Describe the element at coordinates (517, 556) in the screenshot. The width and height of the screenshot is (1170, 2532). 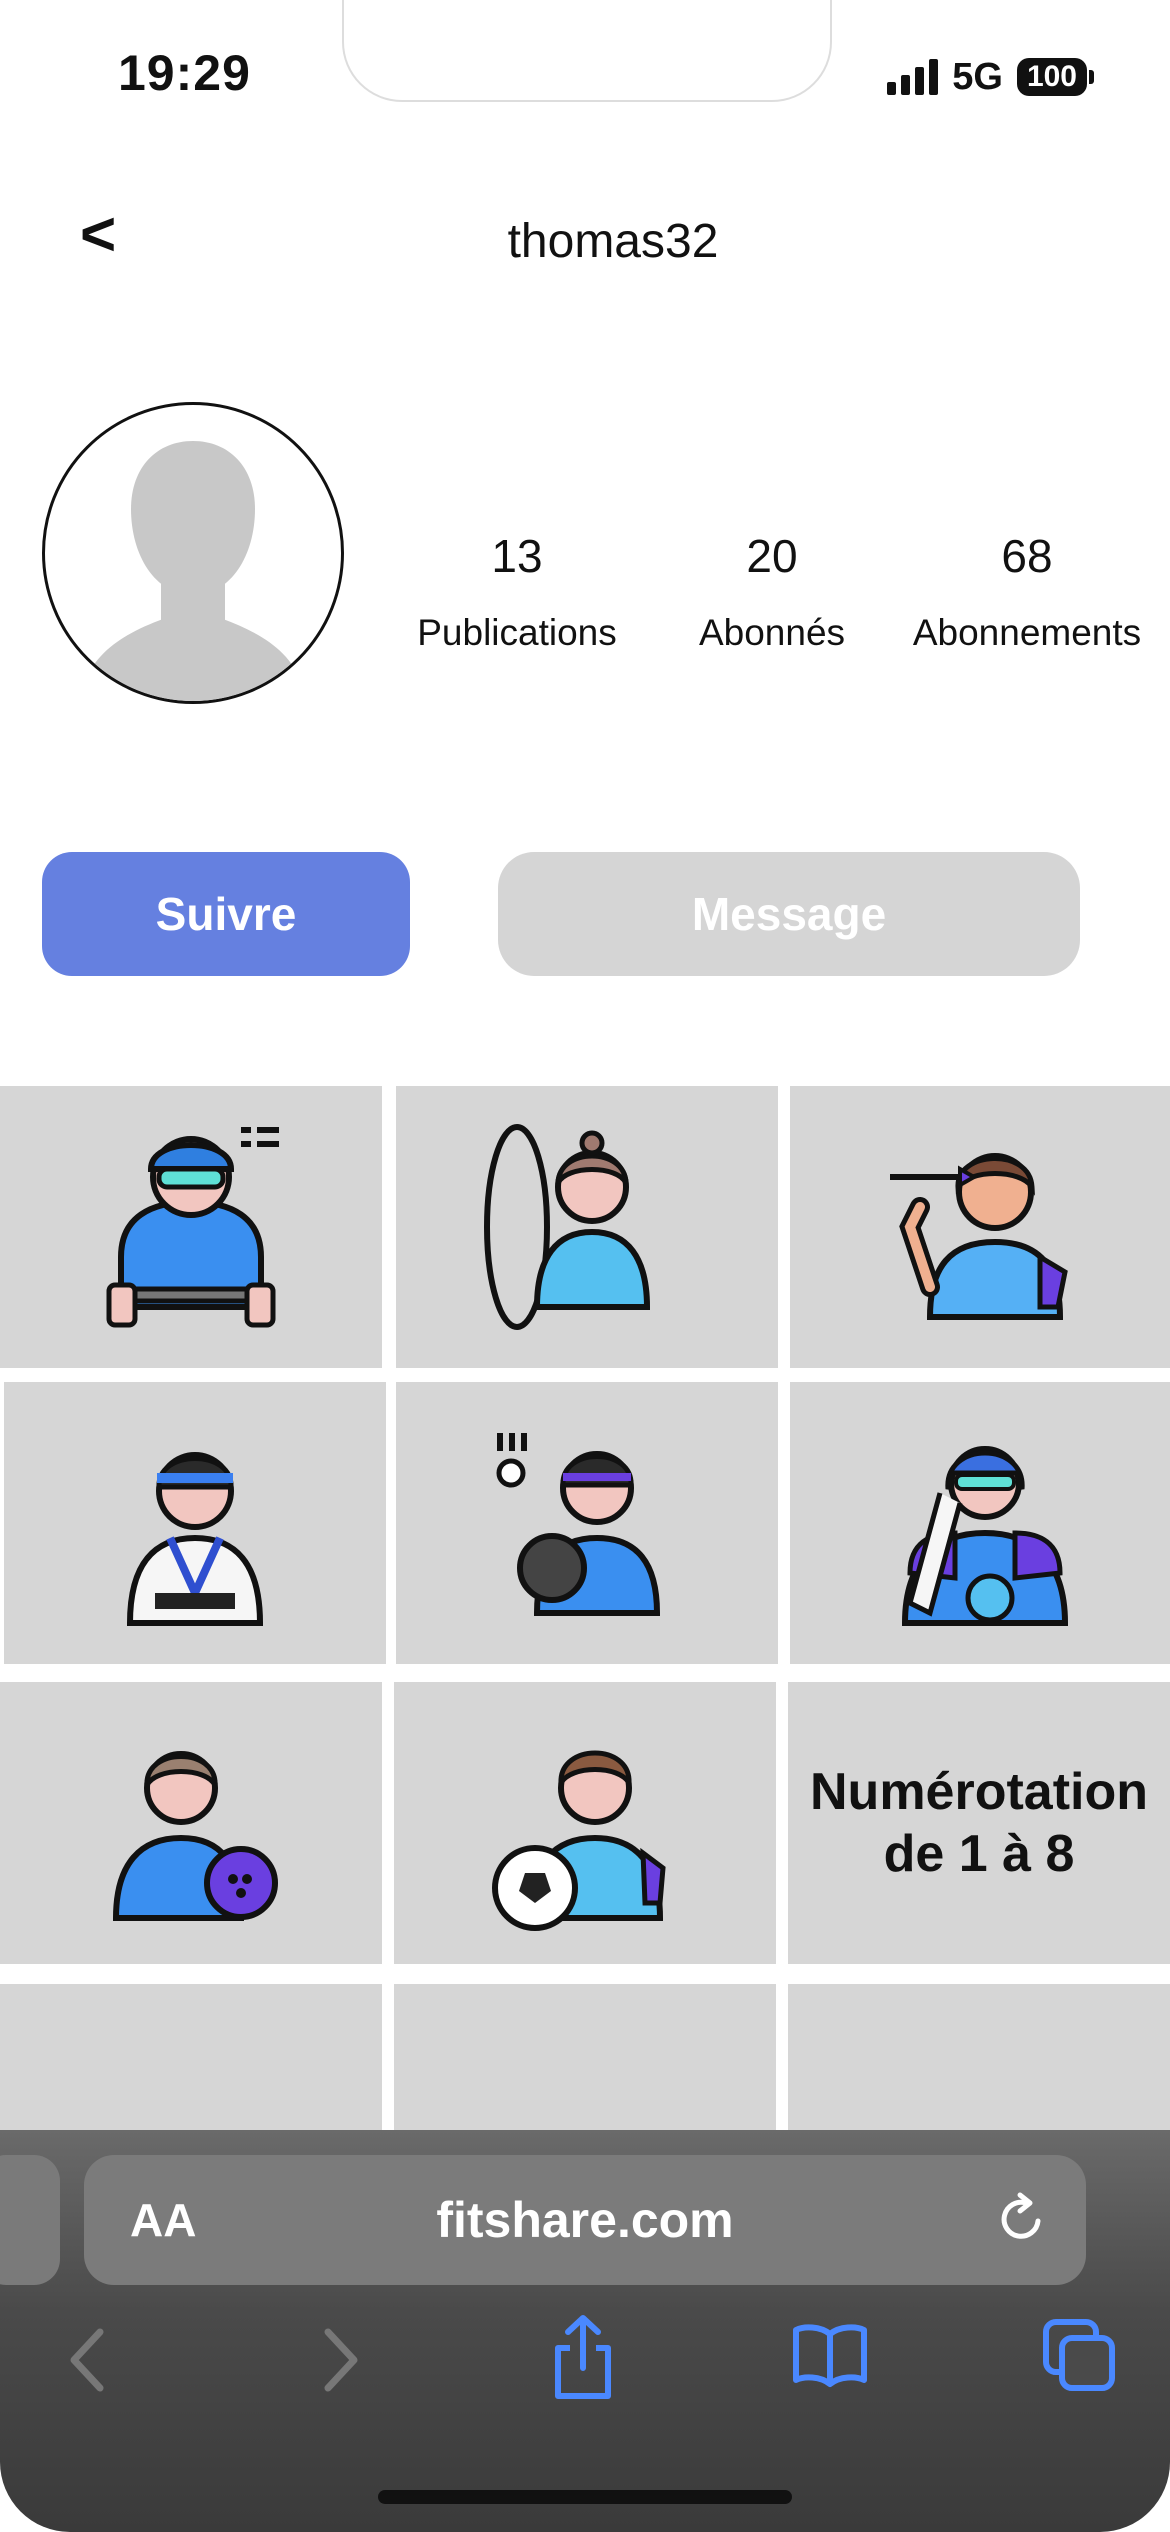
I see `stat-value: 13` at that location.